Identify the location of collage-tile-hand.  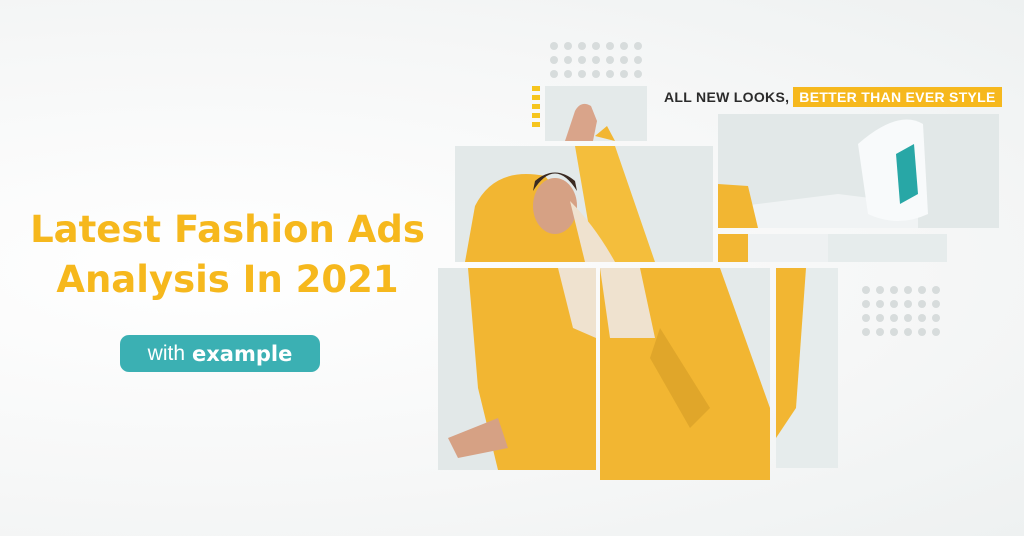
(596, 113).